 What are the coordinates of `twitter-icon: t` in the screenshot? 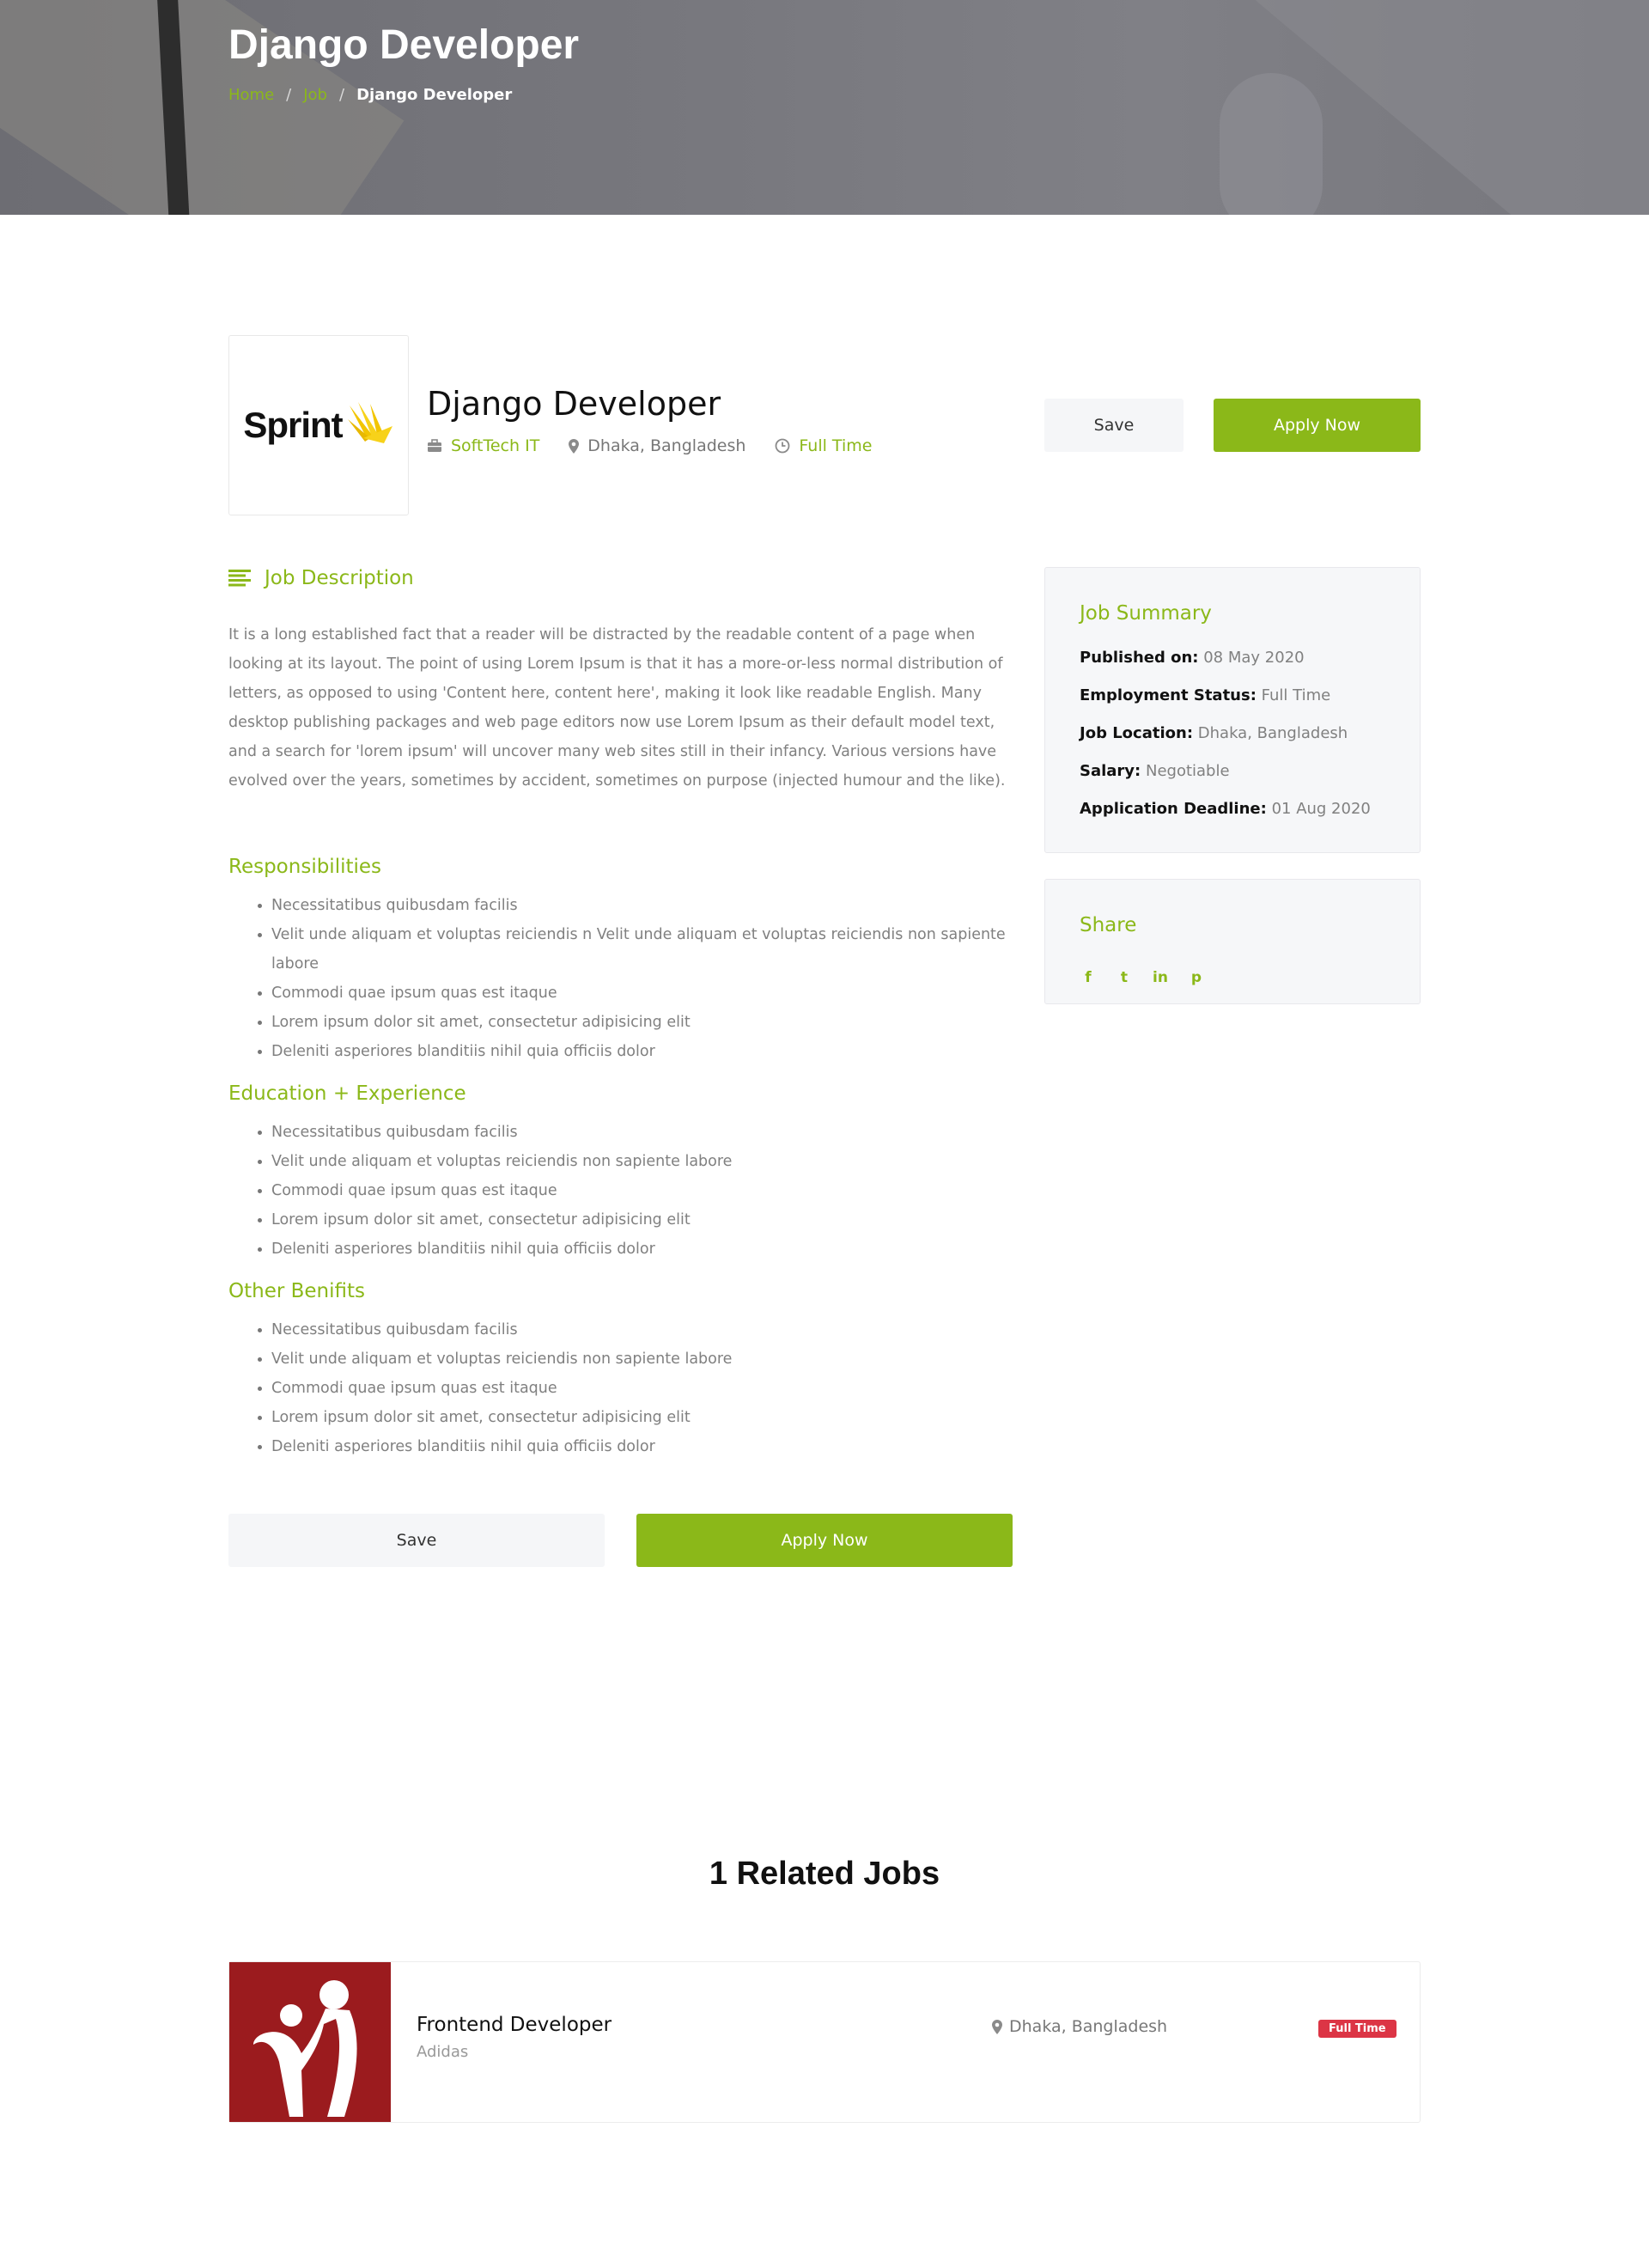 It's located at (1125, 977).